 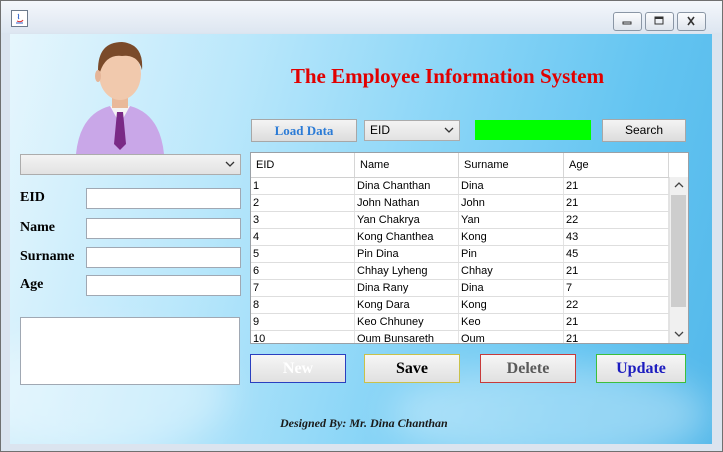 What do you see at coordinates (303, 337) in the screenshot?
I see `cell-eid: 10` at bounding box center [303, 337].